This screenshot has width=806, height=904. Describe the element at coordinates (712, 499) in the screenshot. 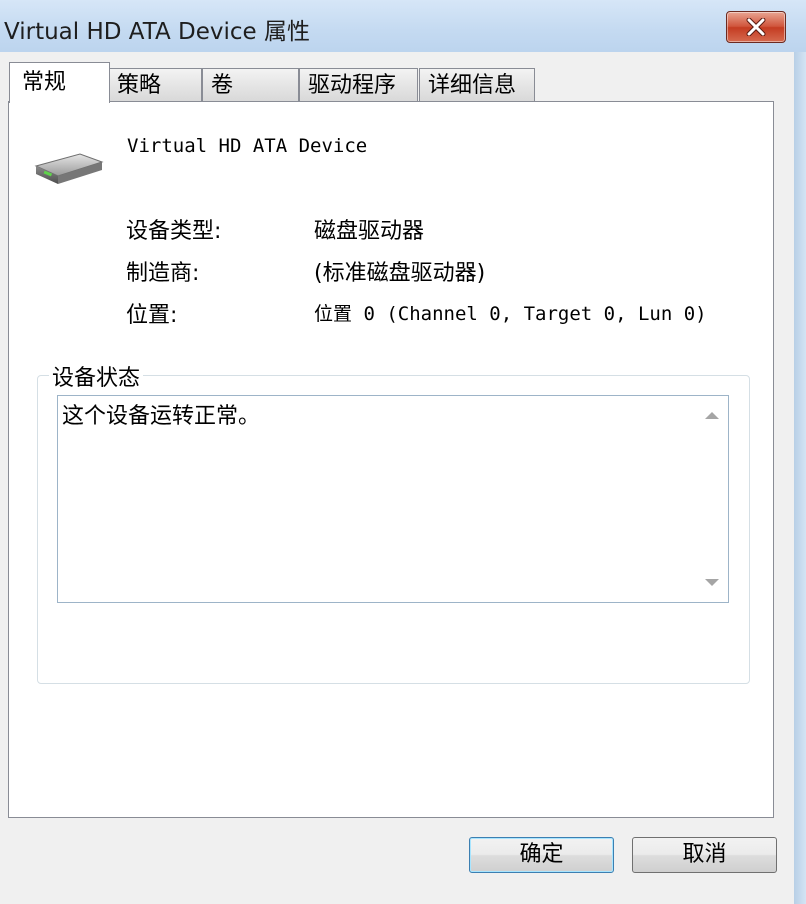

I see `status-scrollbar` at that location.